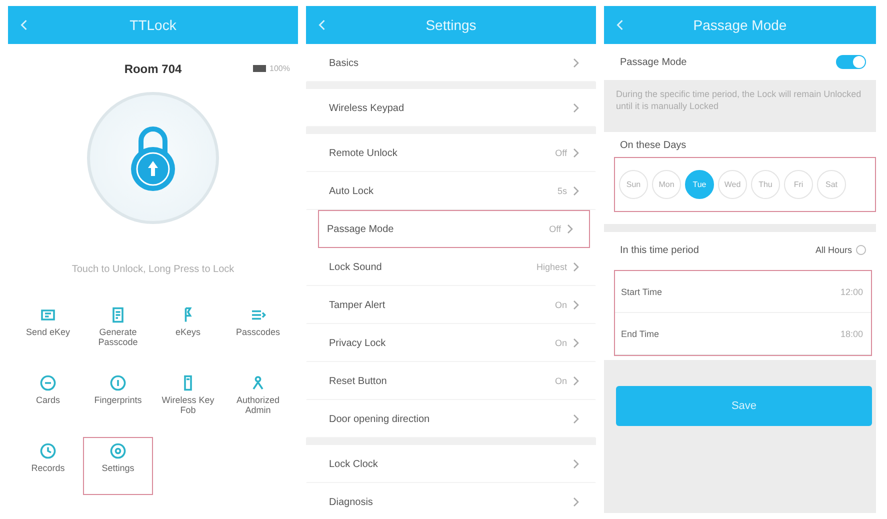 This screenshot has width=887, height=519. I want to click on feature-button: Cards, so click(48, 398).